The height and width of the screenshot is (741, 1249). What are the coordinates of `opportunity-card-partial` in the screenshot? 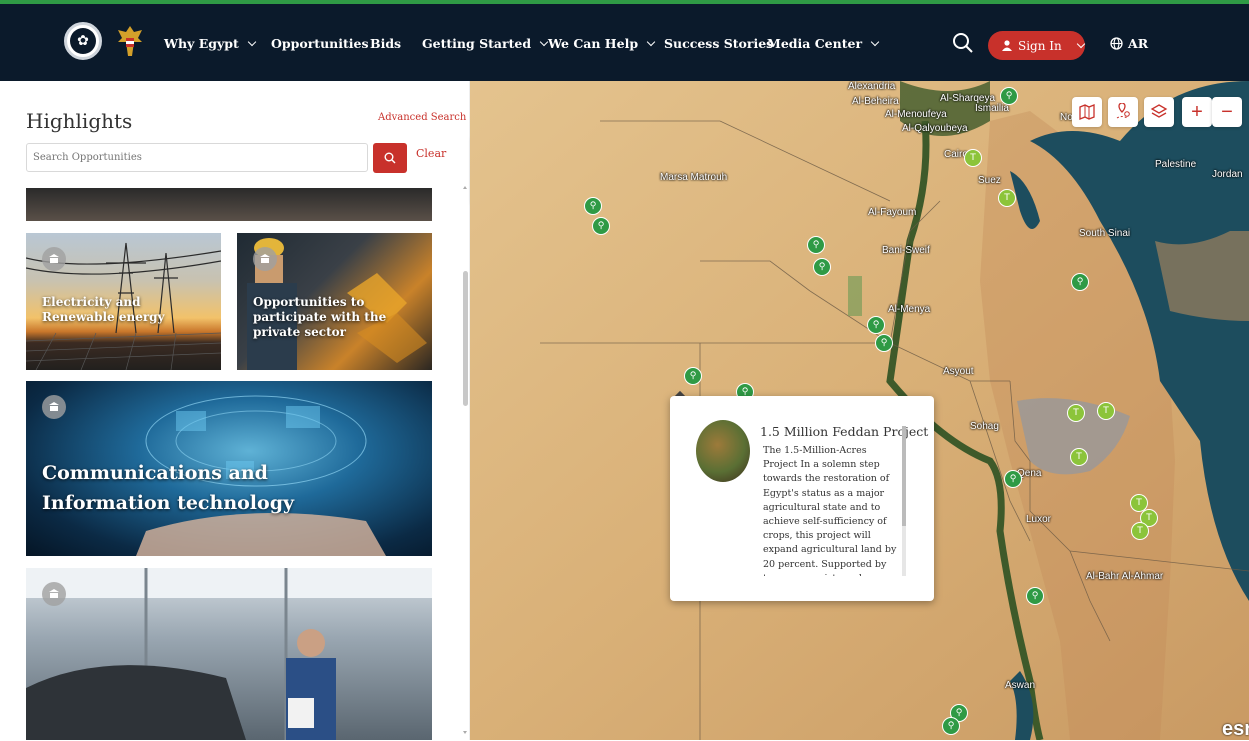 It's located at (229, 204).